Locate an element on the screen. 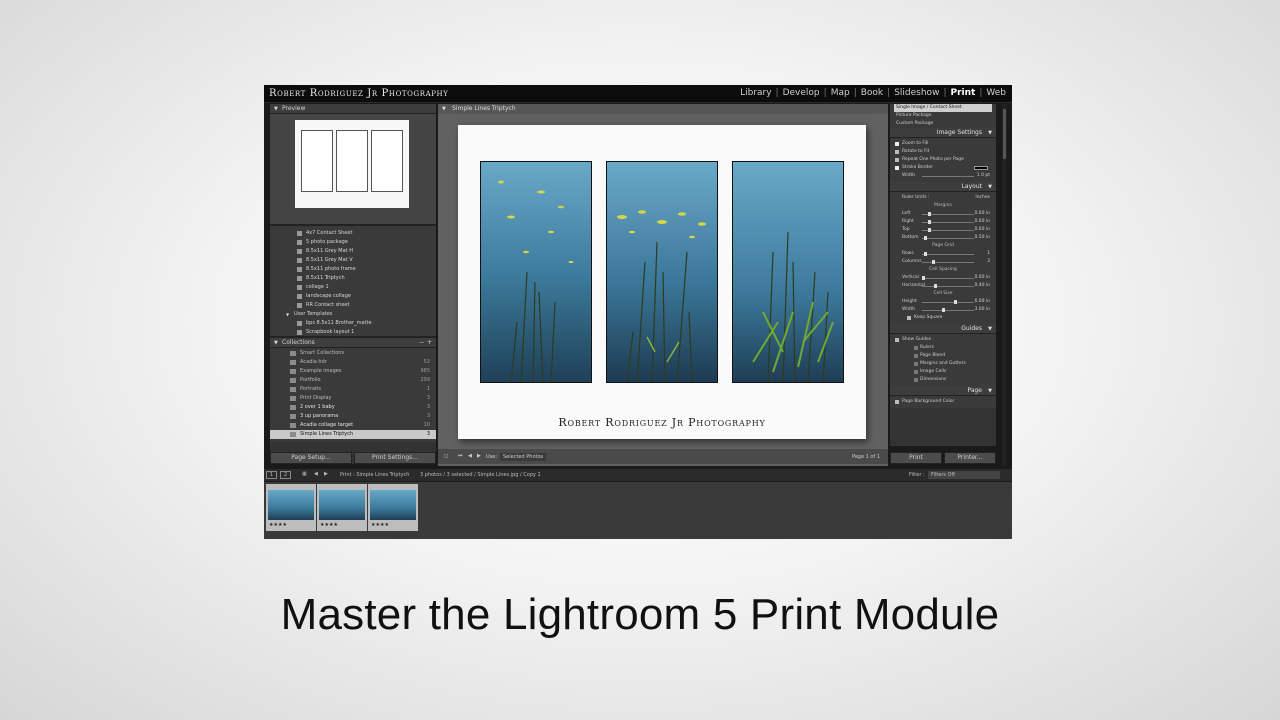 This screenshot has height=720, width=1280. page-grid-slider: Rows 1 is located at coordinates (943, 254).